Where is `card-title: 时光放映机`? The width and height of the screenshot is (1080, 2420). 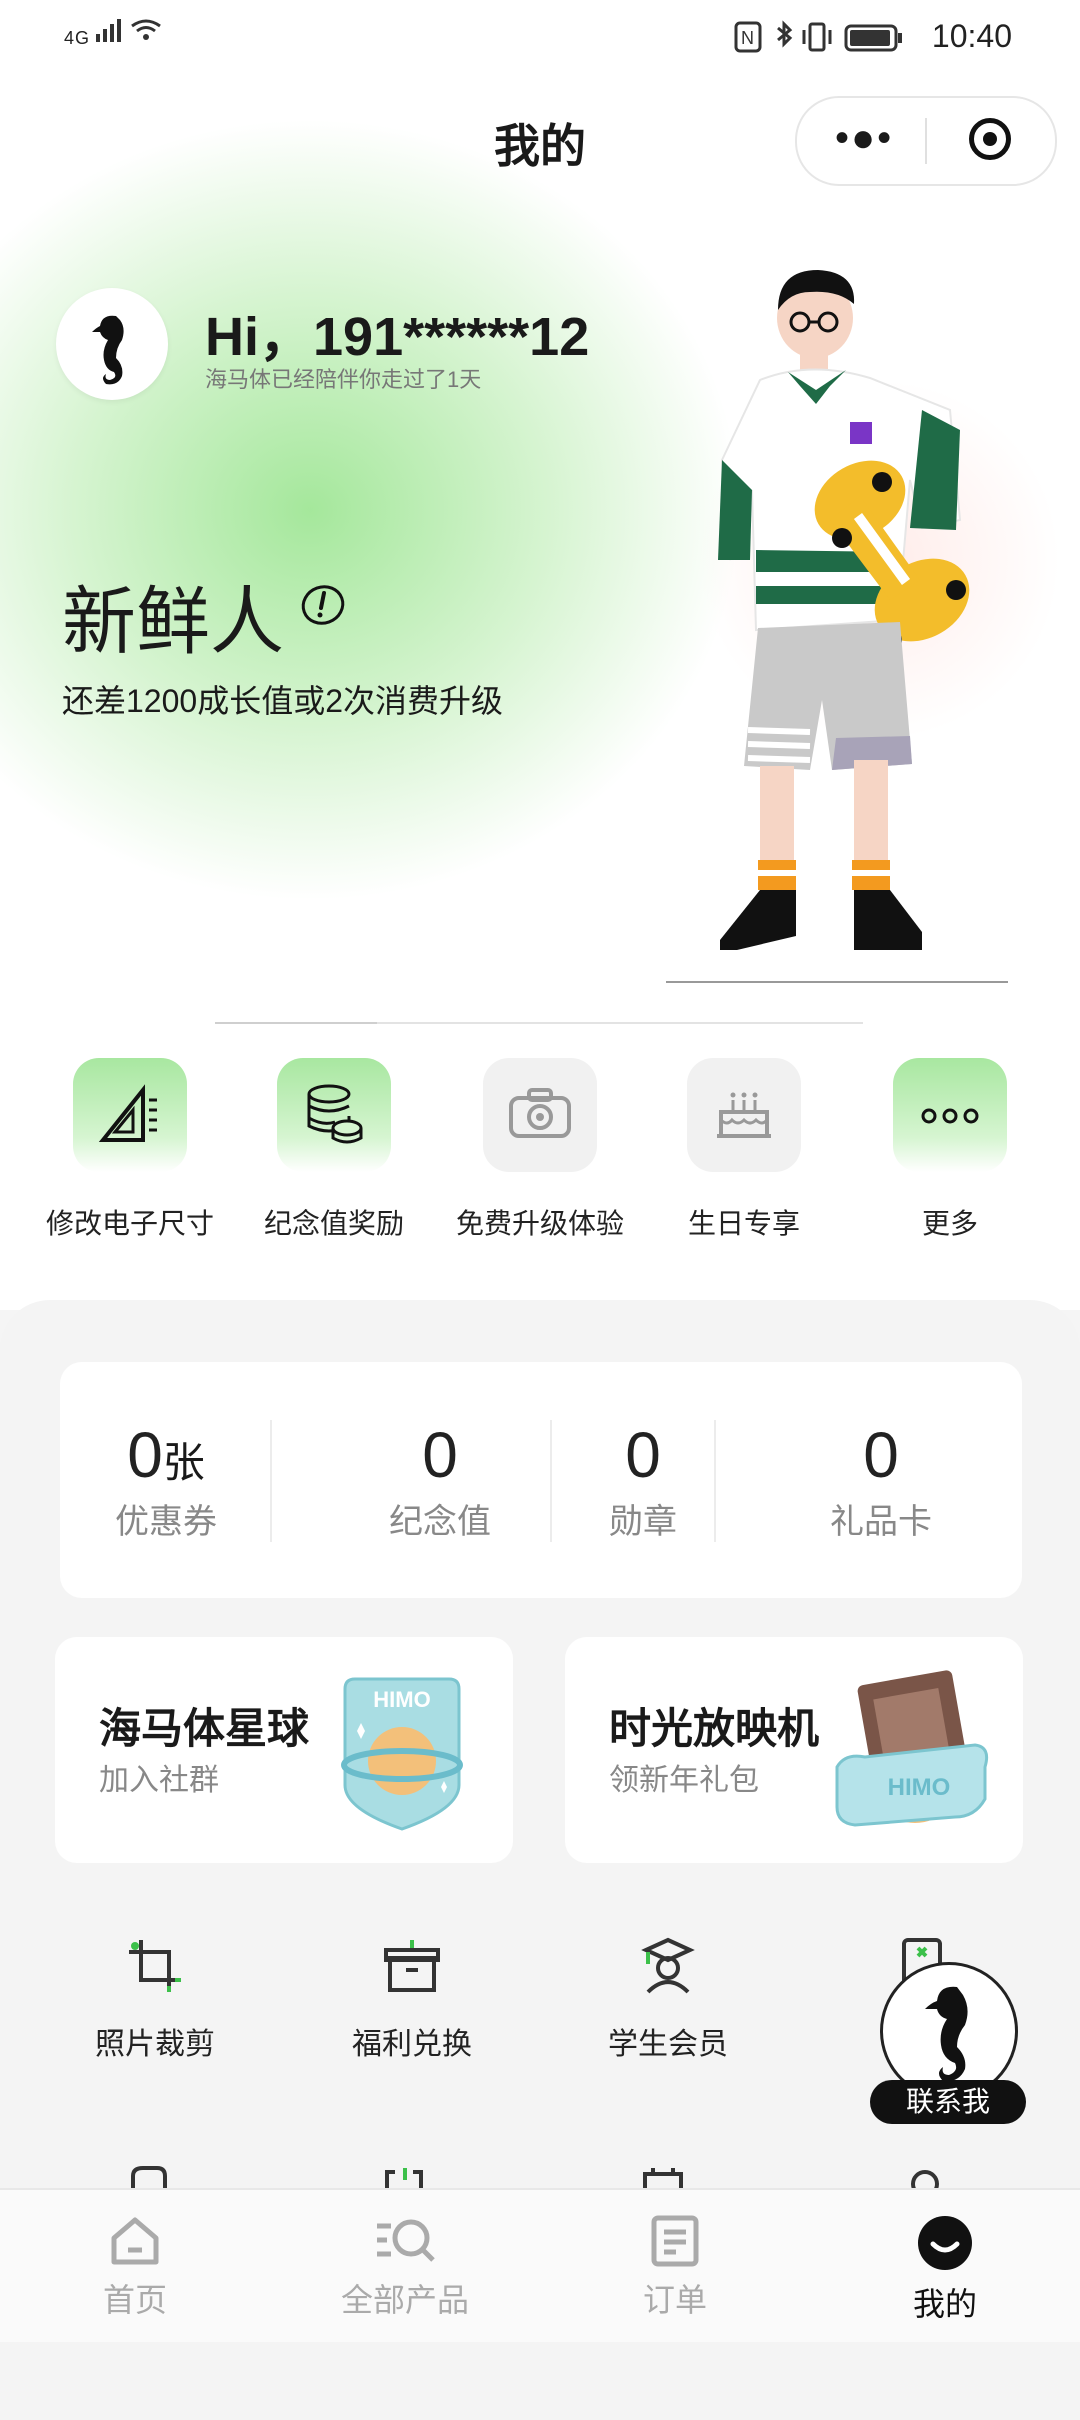
card-title: 时光放映机 is located at coordinates (714, 1728).